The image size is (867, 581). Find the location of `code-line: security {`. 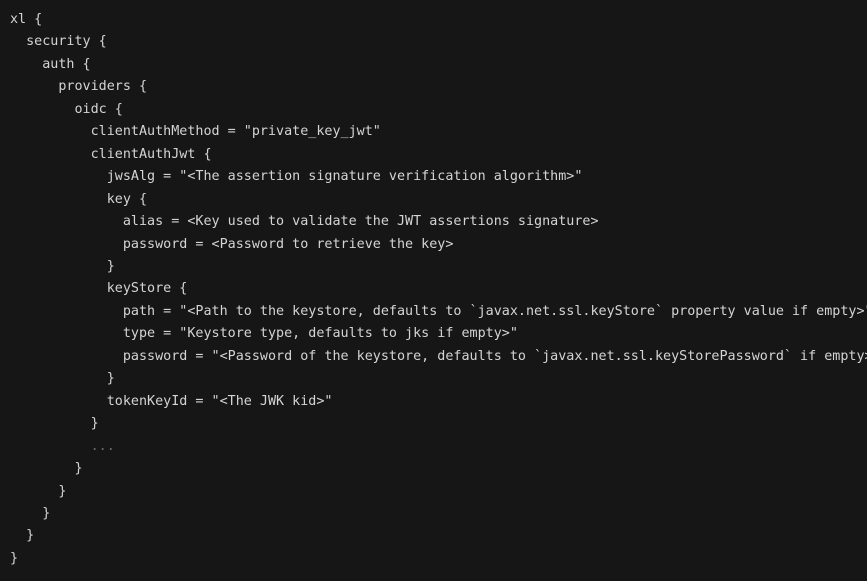

code-line: security { is located at coordinates (58, 42).